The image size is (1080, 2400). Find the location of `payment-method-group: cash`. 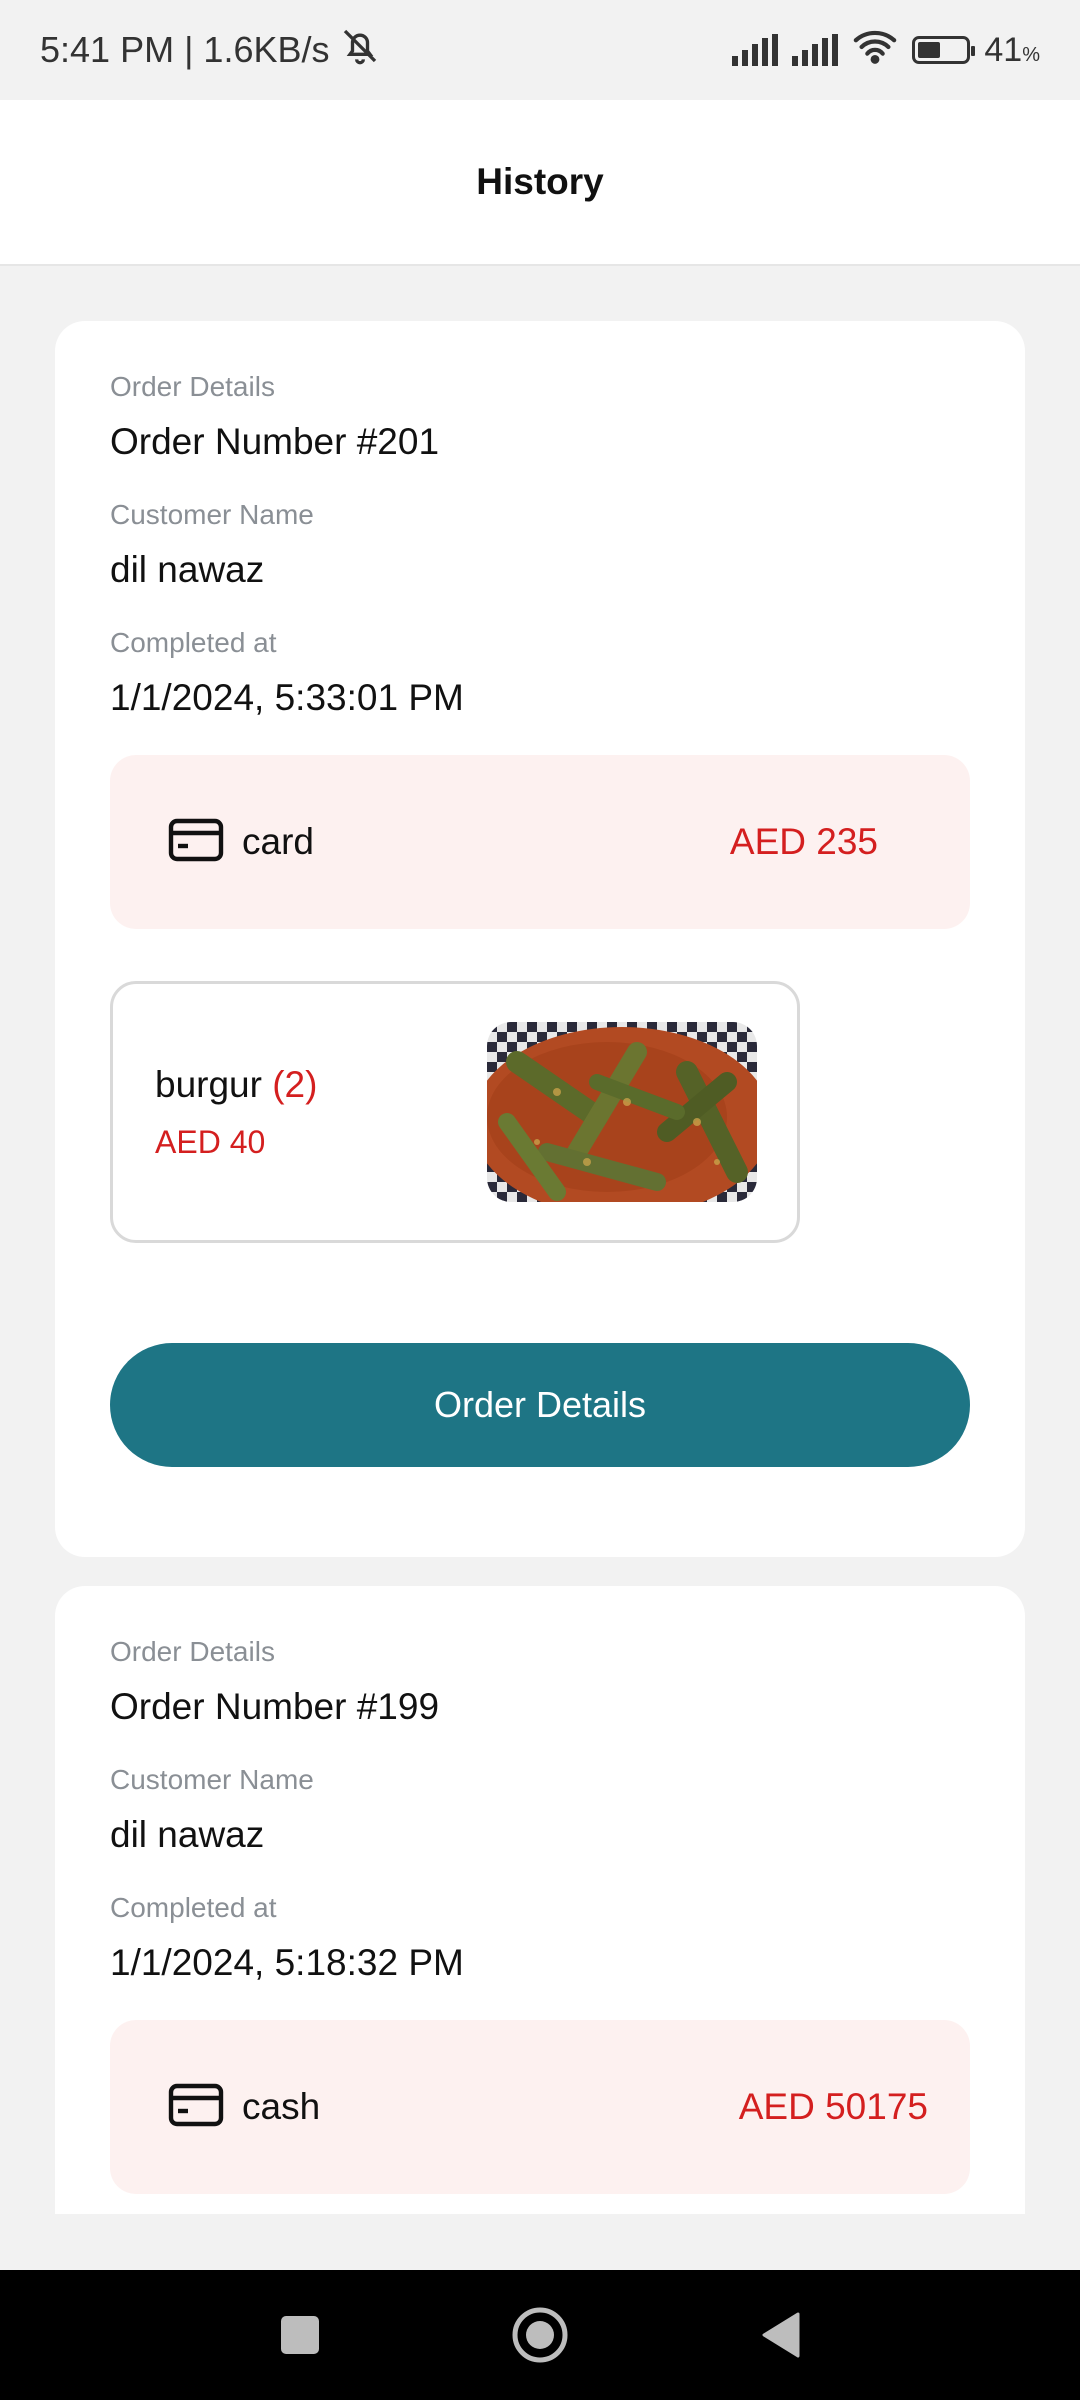

payment-method-group: cash is located at coordinates (244, 2107).